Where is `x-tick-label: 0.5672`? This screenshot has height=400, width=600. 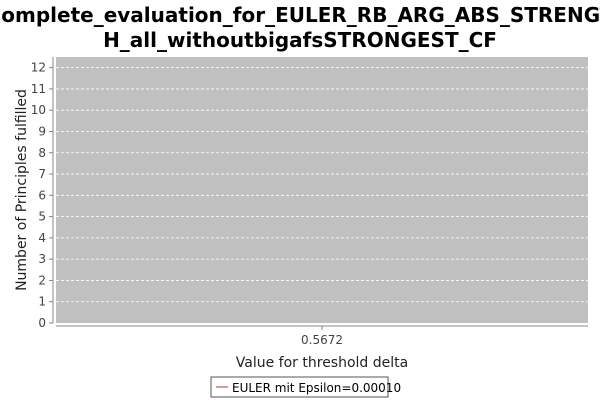 x-tick-label: 0.5672 is located at coordinates (322, 340).